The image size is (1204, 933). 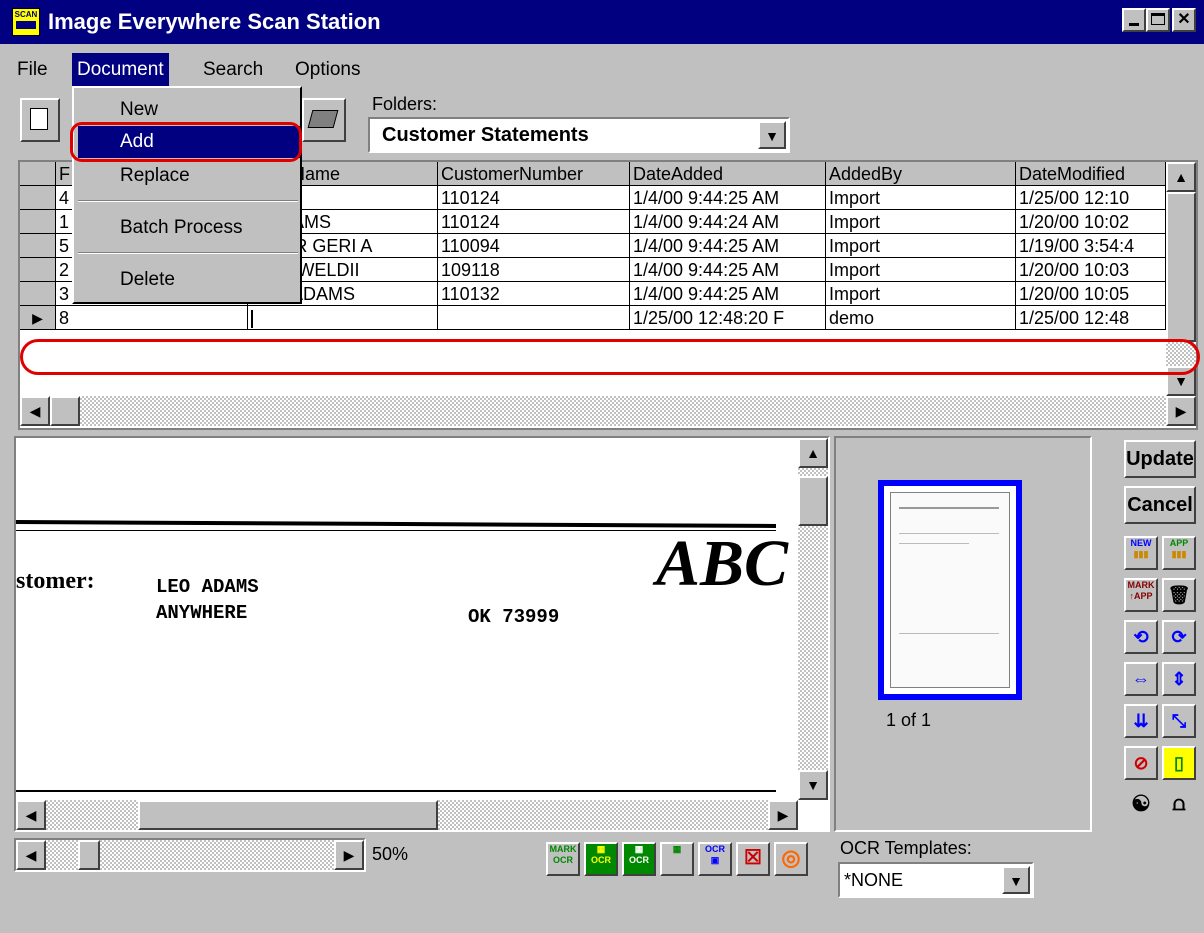 I want to click on toolbar-document-button, so click(x=40, y=120).